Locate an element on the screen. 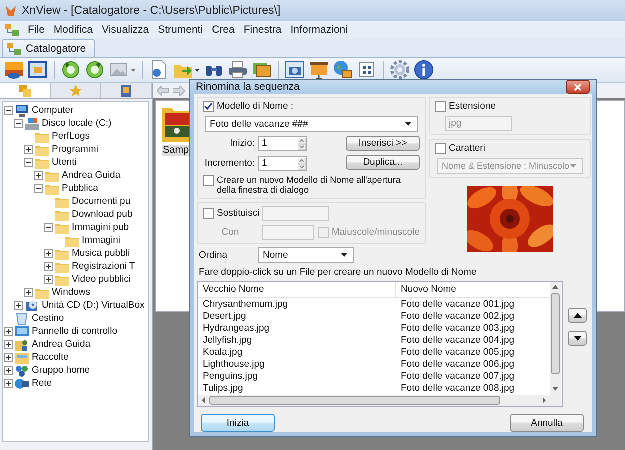 The image size is (625, 450). table-cell-text: Penguins.jpg is located at coordinates (230, 376).